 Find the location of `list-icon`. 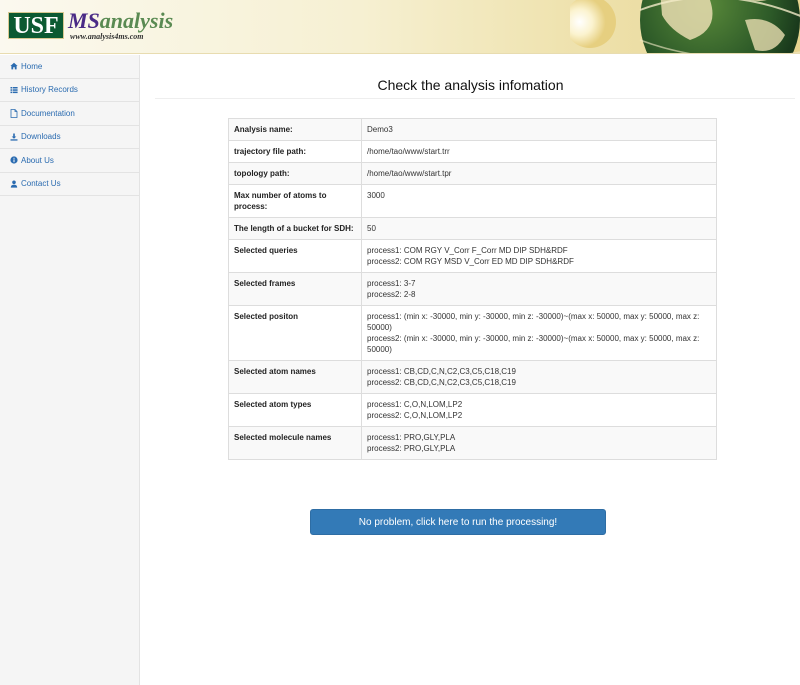

list-icon is located at coordinates (14, 90).